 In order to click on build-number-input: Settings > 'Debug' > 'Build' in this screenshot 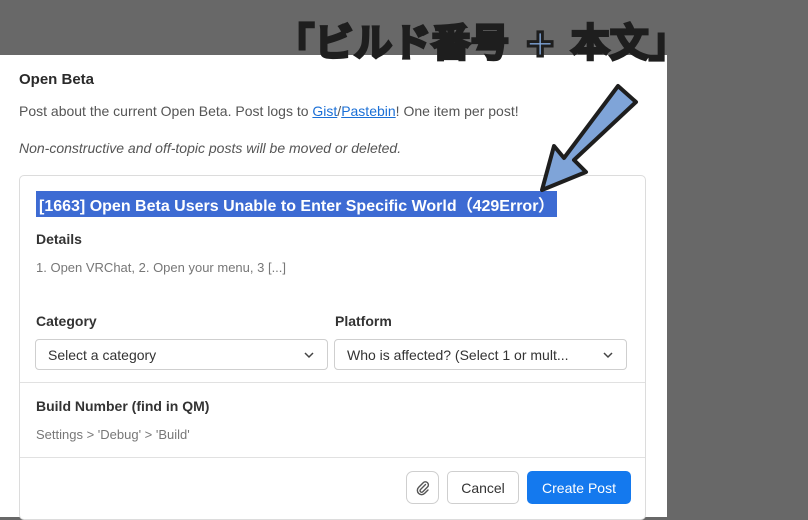, I will do `click(113, 434)`.